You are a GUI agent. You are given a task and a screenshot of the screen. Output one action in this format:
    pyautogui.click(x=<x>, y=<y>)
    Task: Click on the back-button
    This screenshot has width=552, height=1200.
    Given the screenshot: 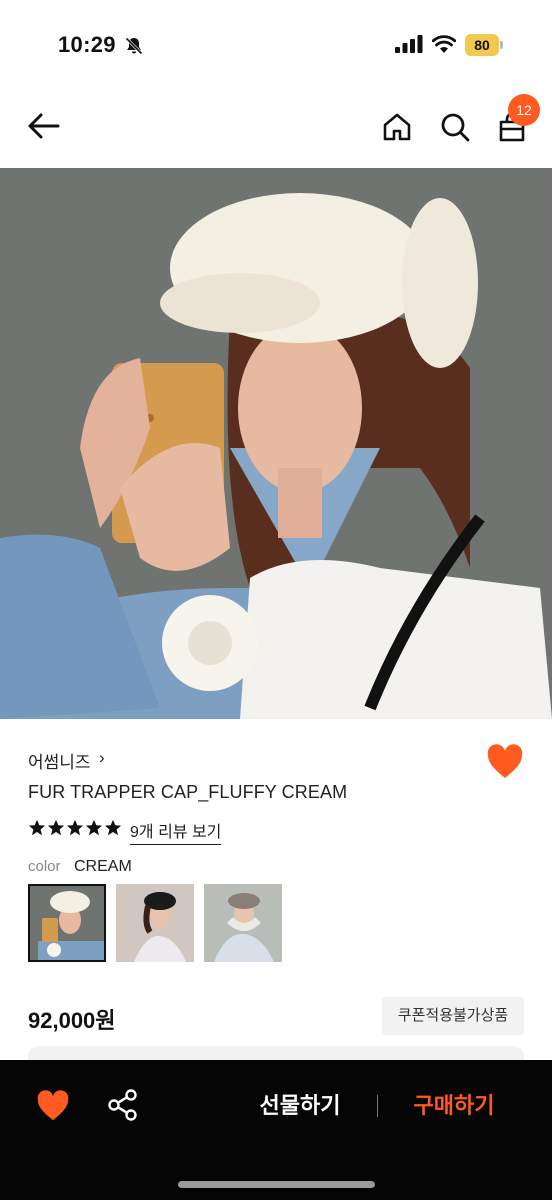 What is the action you would take?
    pyautogui.click(x=44, y=126)
    